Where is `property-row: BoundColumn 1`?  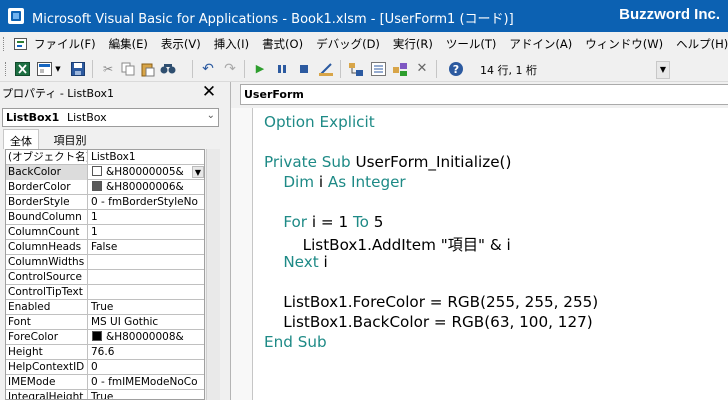 property-row: BoundColumn 1 is located at coordinates (105, 217).